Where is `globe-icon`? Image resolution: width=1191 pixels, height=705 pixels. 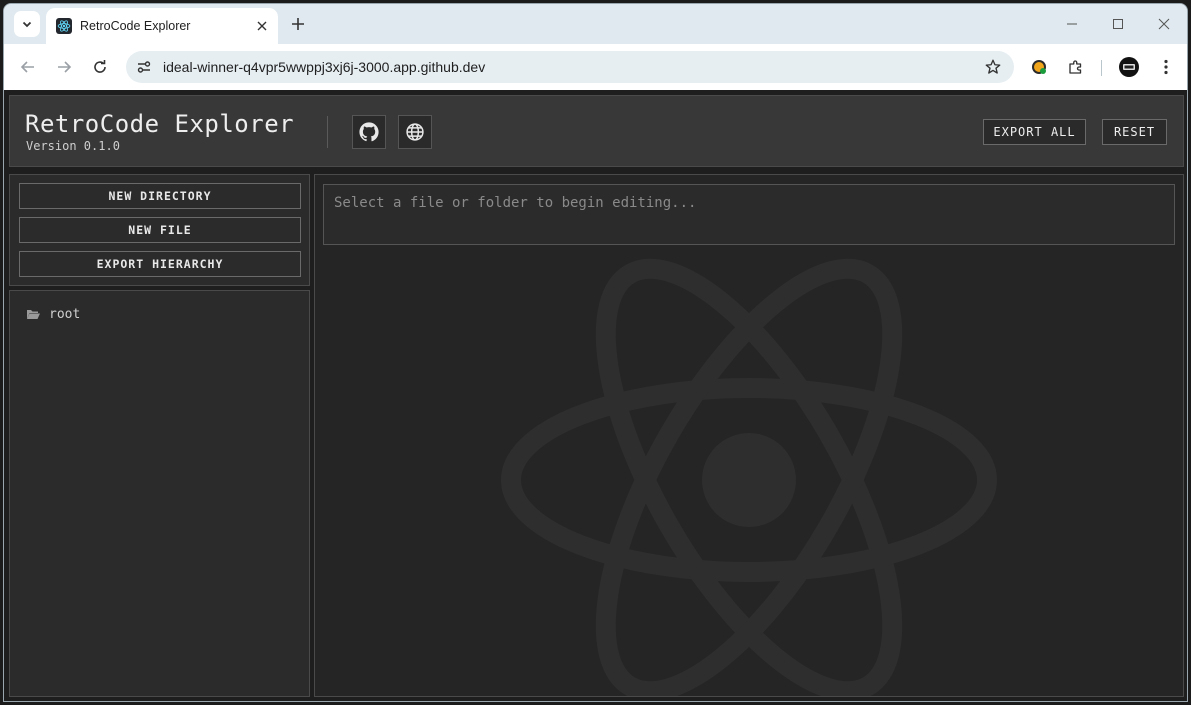
globe-icon is located at coordinates (415, 132).